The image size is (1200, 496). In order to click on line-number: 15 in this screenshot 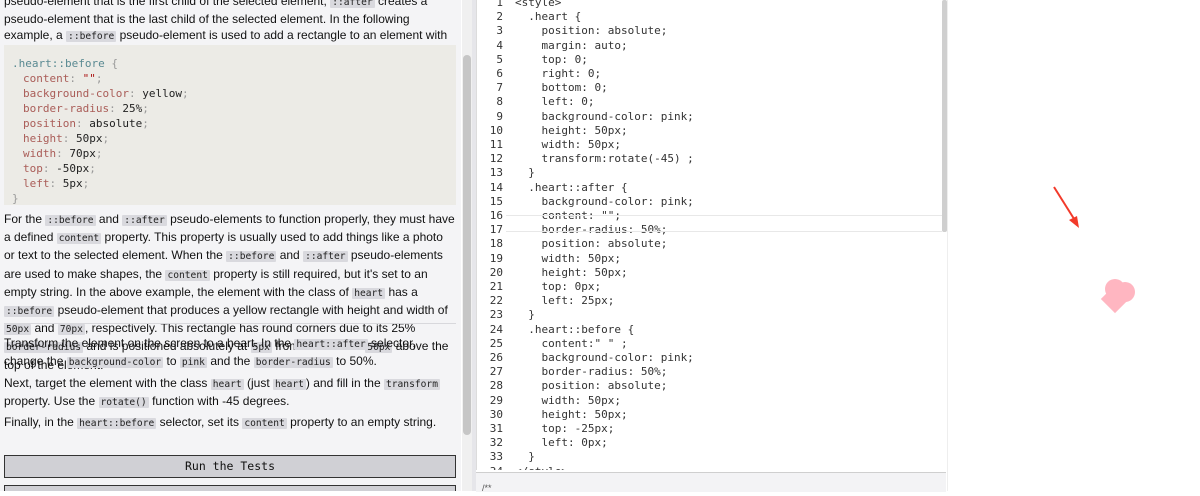, I will do `click(496, 201)`.